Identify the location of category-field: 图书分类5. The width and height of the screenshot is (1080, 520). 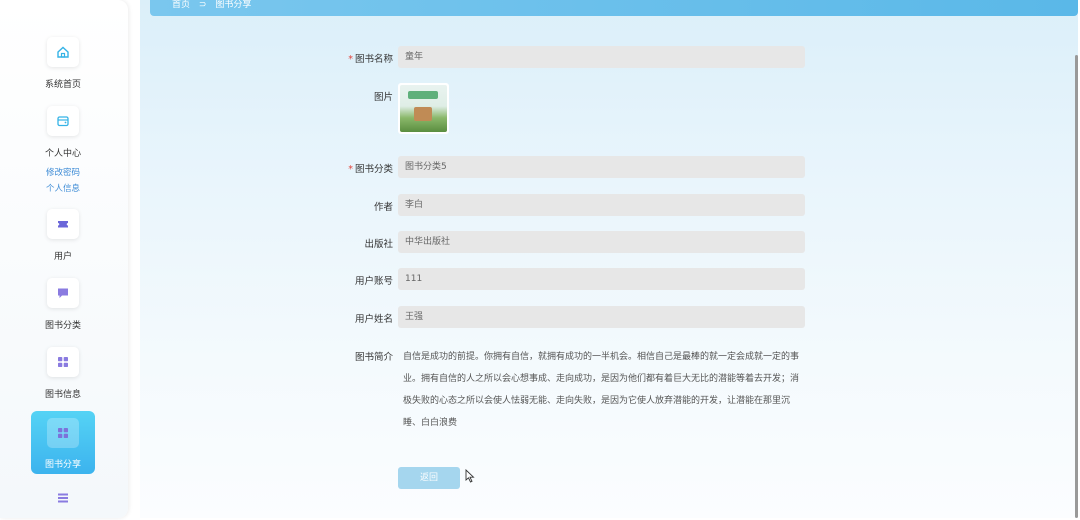
(601, 167).